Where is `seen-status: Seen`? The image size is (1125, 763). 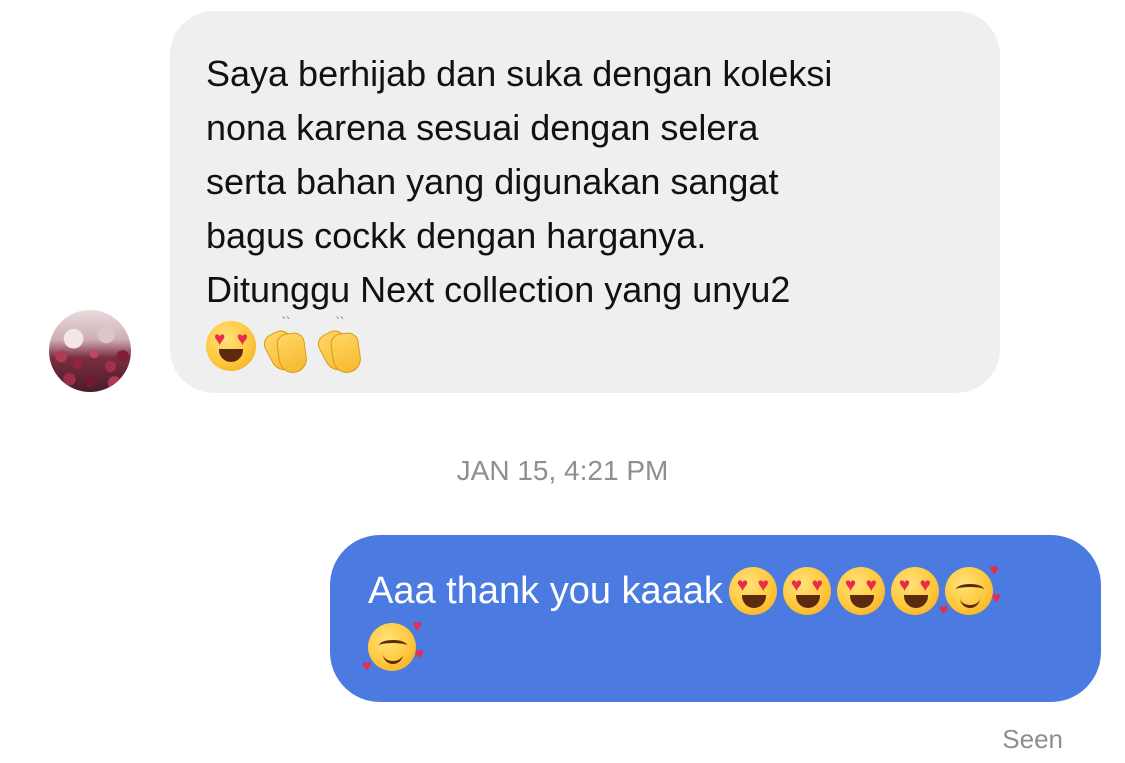 seen-status: Seen is located at coordinates (1032, 739).